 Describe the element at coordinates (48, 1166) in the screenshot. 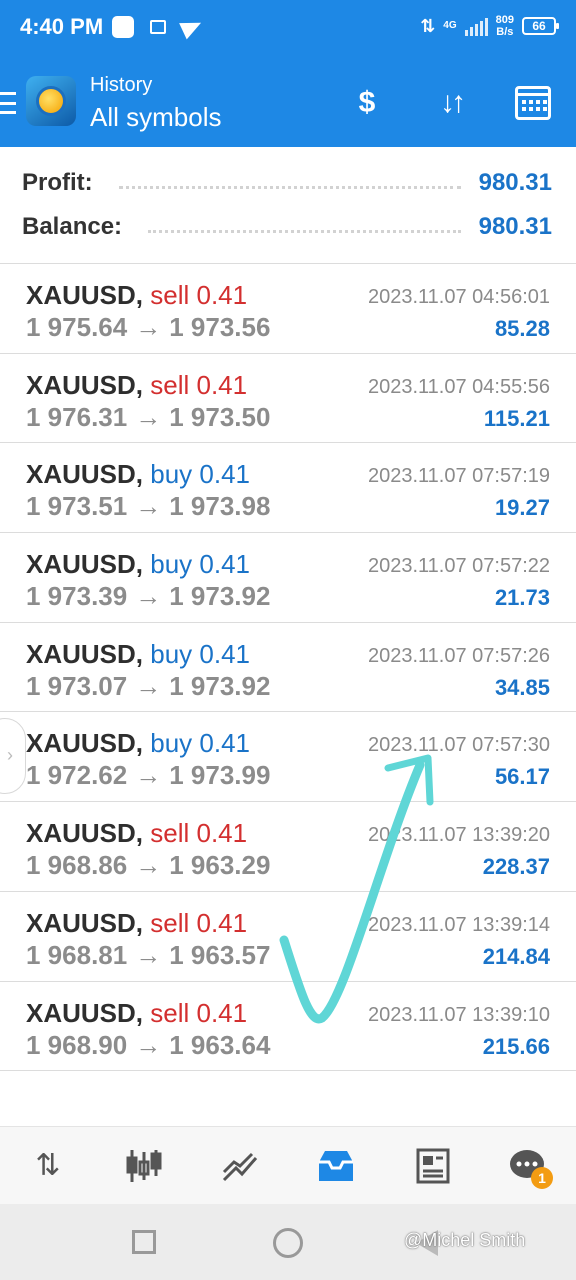

I see `quotes-icon: ⇅` at that location.